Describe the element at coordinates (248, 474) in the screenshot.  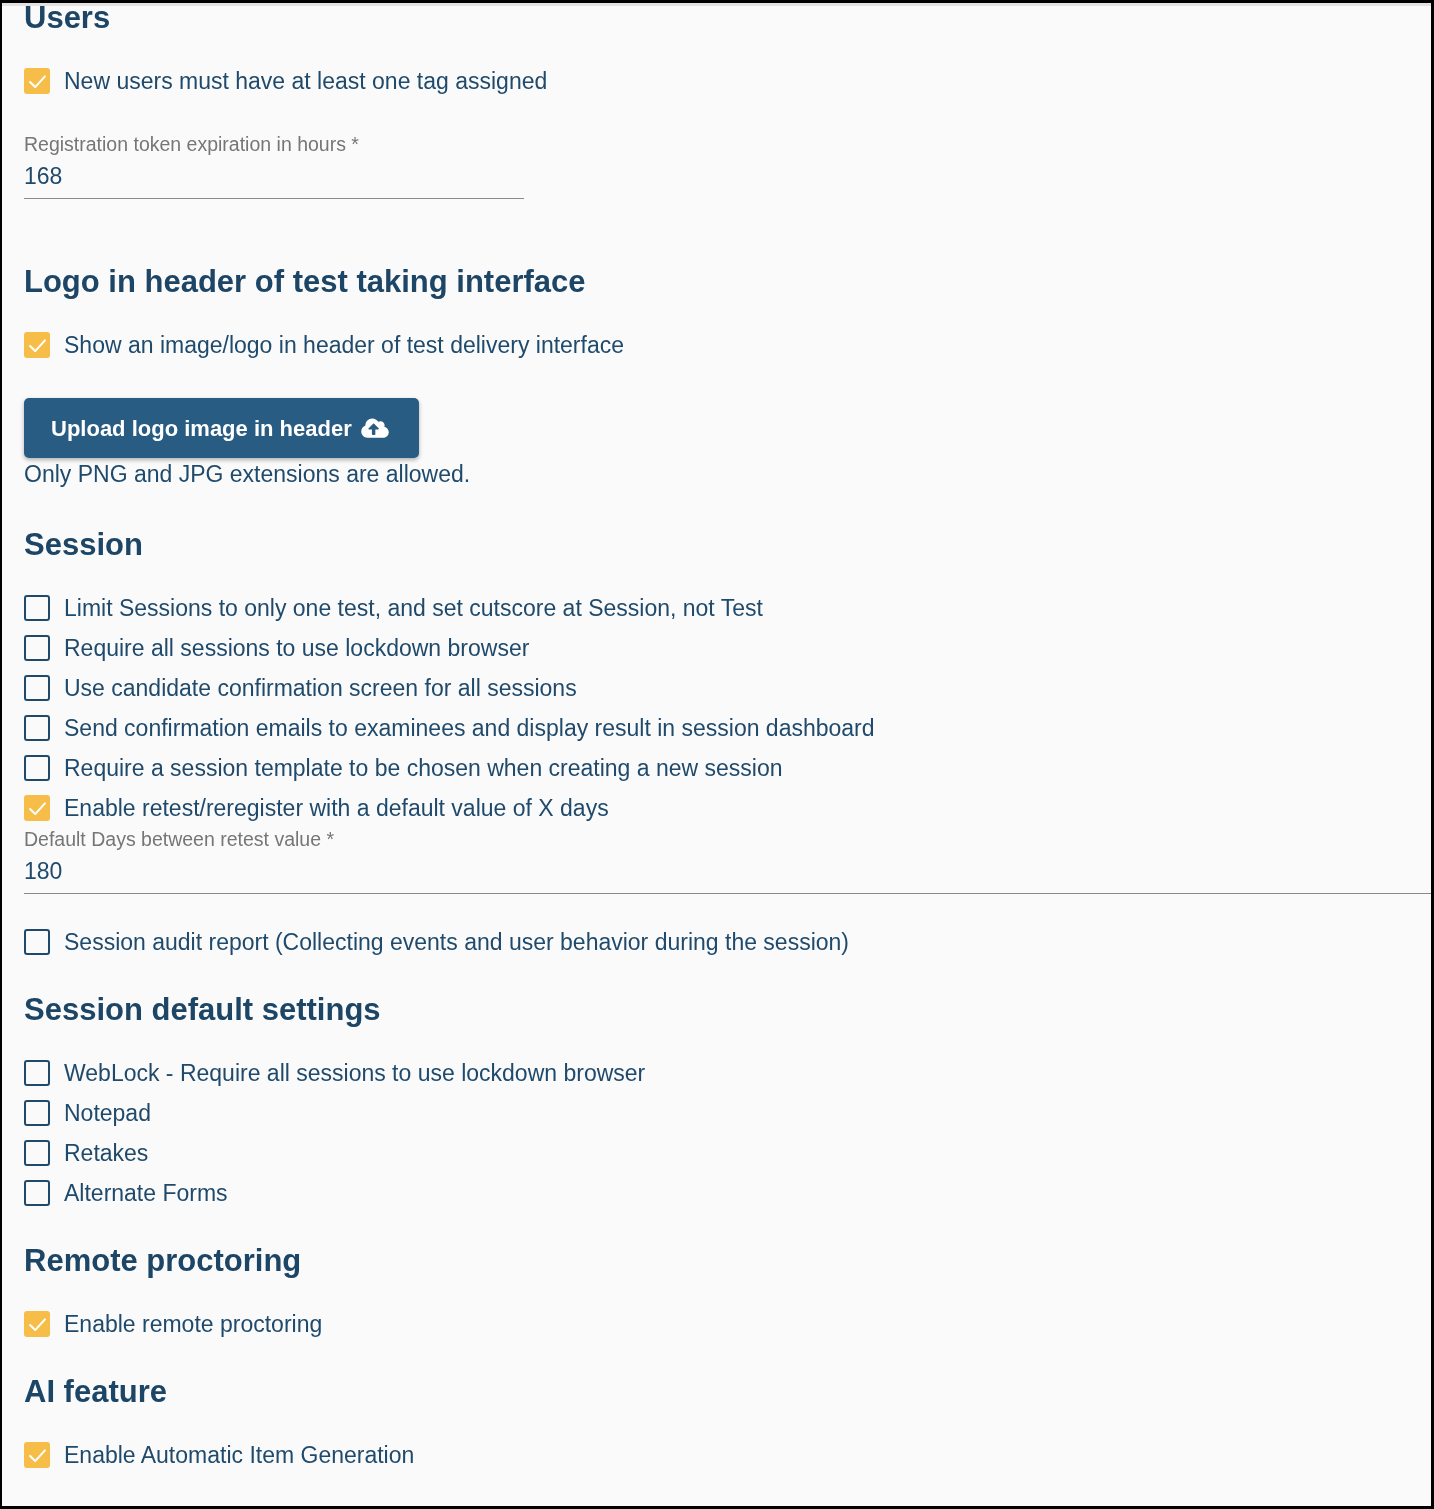
I see `help-text: Only PNG and JPG extensions are allowed.` at that location.